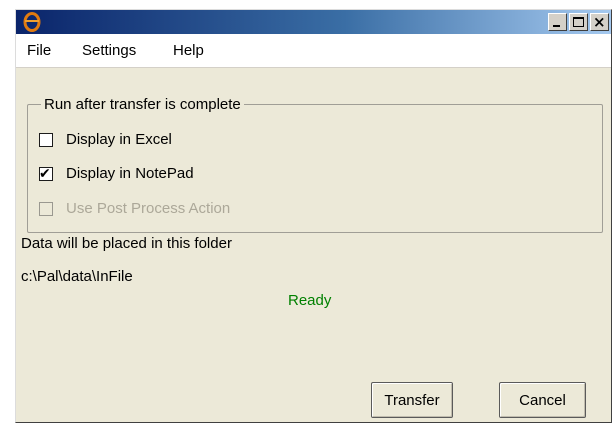  What do you see at coordinates (142, 104) in the screenshot?
I see `groupbox-title: Run after transfer is complete` at bounding box center [142, 104].